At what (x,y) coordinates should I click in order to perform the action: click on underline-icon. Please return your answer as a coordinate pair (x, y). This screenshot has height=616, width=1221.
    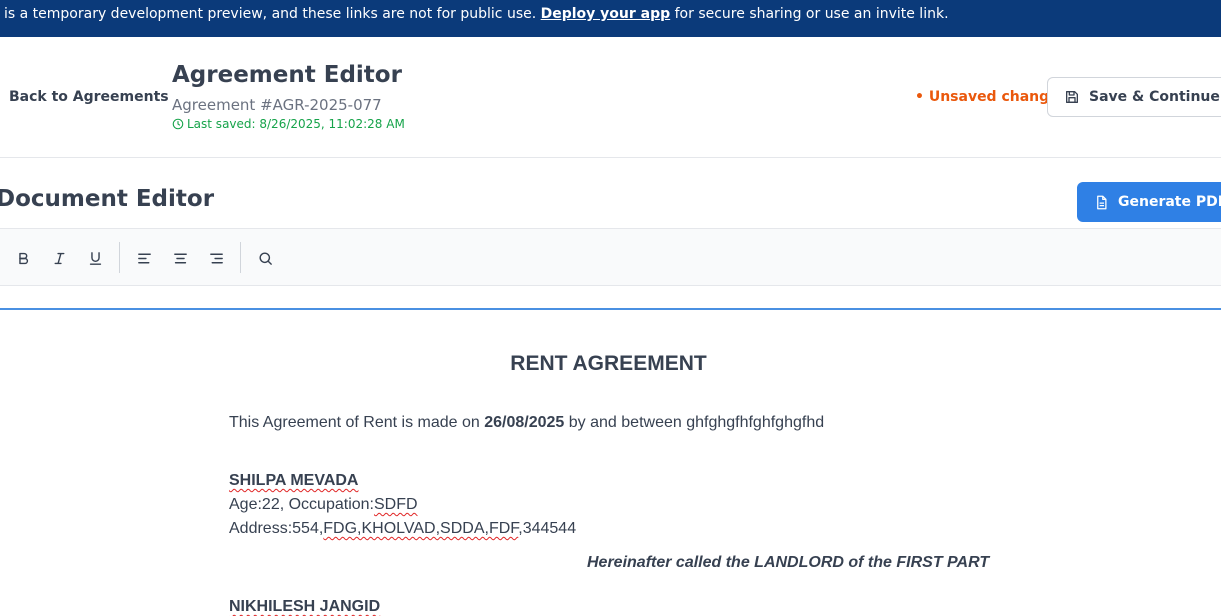
    Looking at the image, I should click on (95, 258).